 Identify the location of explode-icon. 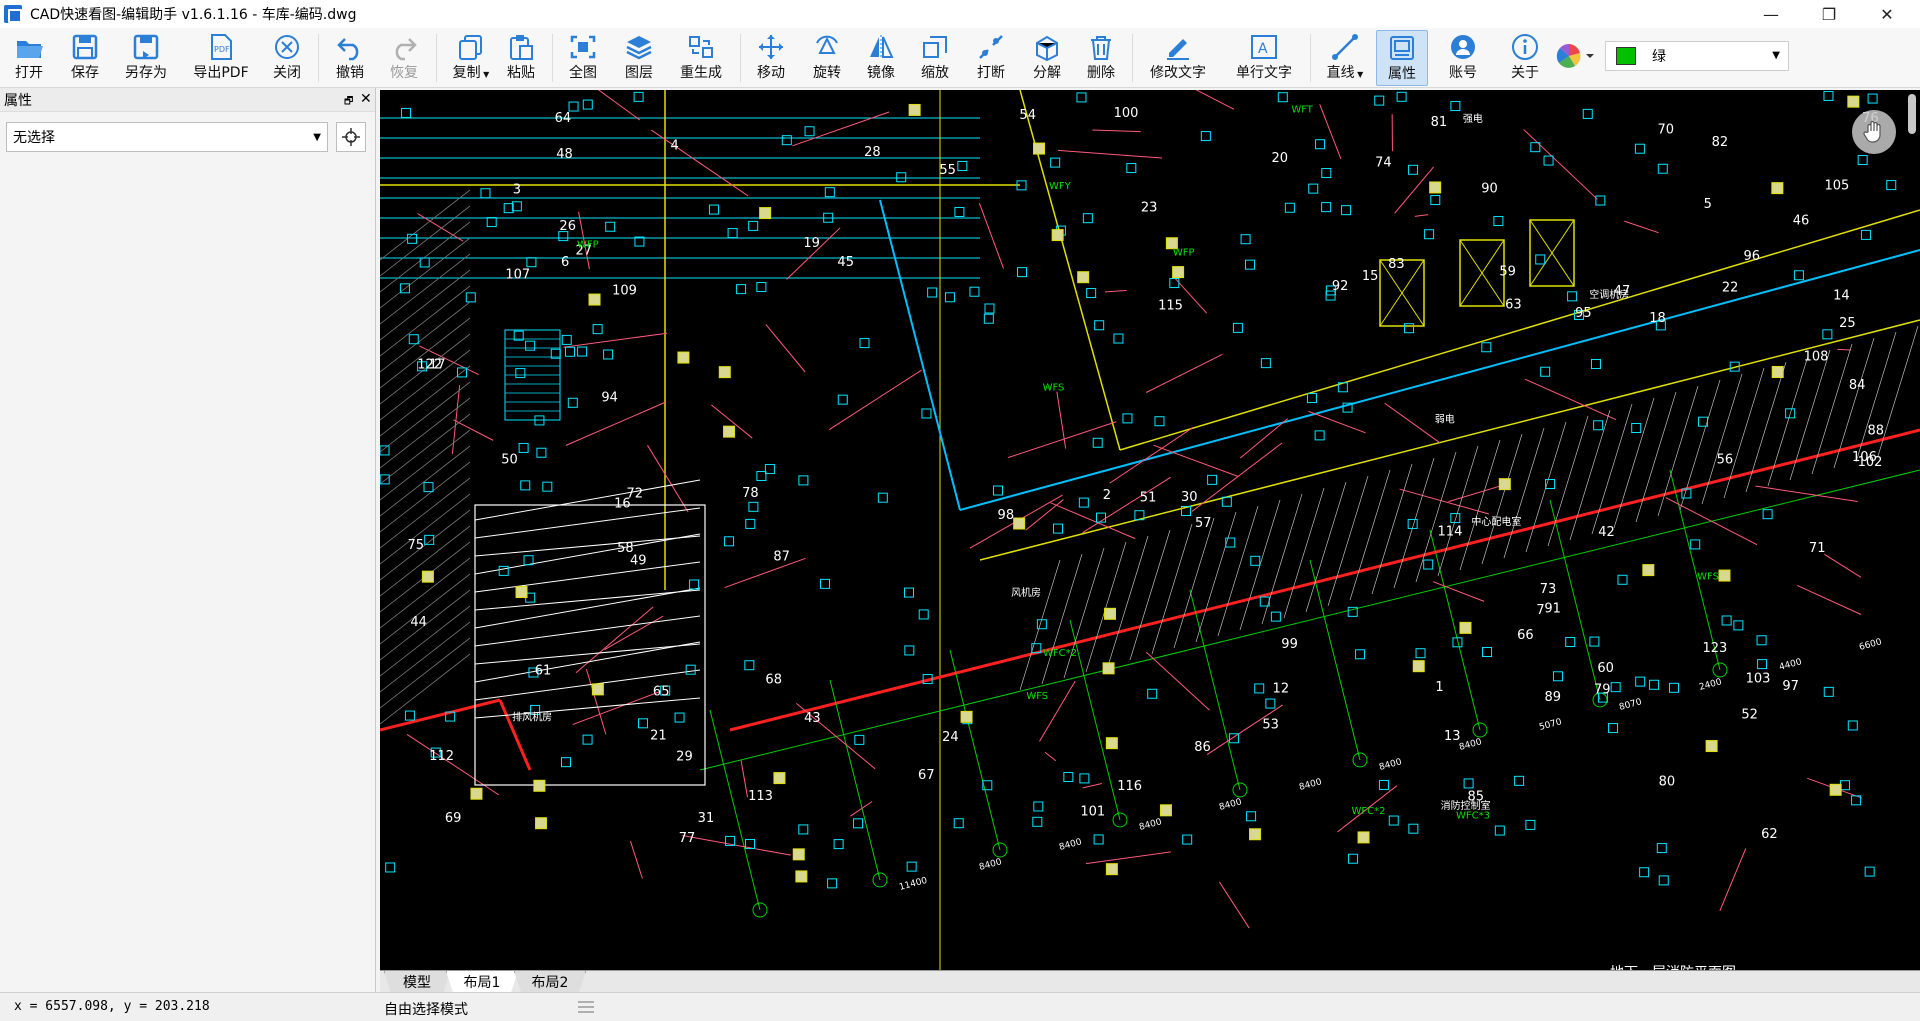
(1047, 47).